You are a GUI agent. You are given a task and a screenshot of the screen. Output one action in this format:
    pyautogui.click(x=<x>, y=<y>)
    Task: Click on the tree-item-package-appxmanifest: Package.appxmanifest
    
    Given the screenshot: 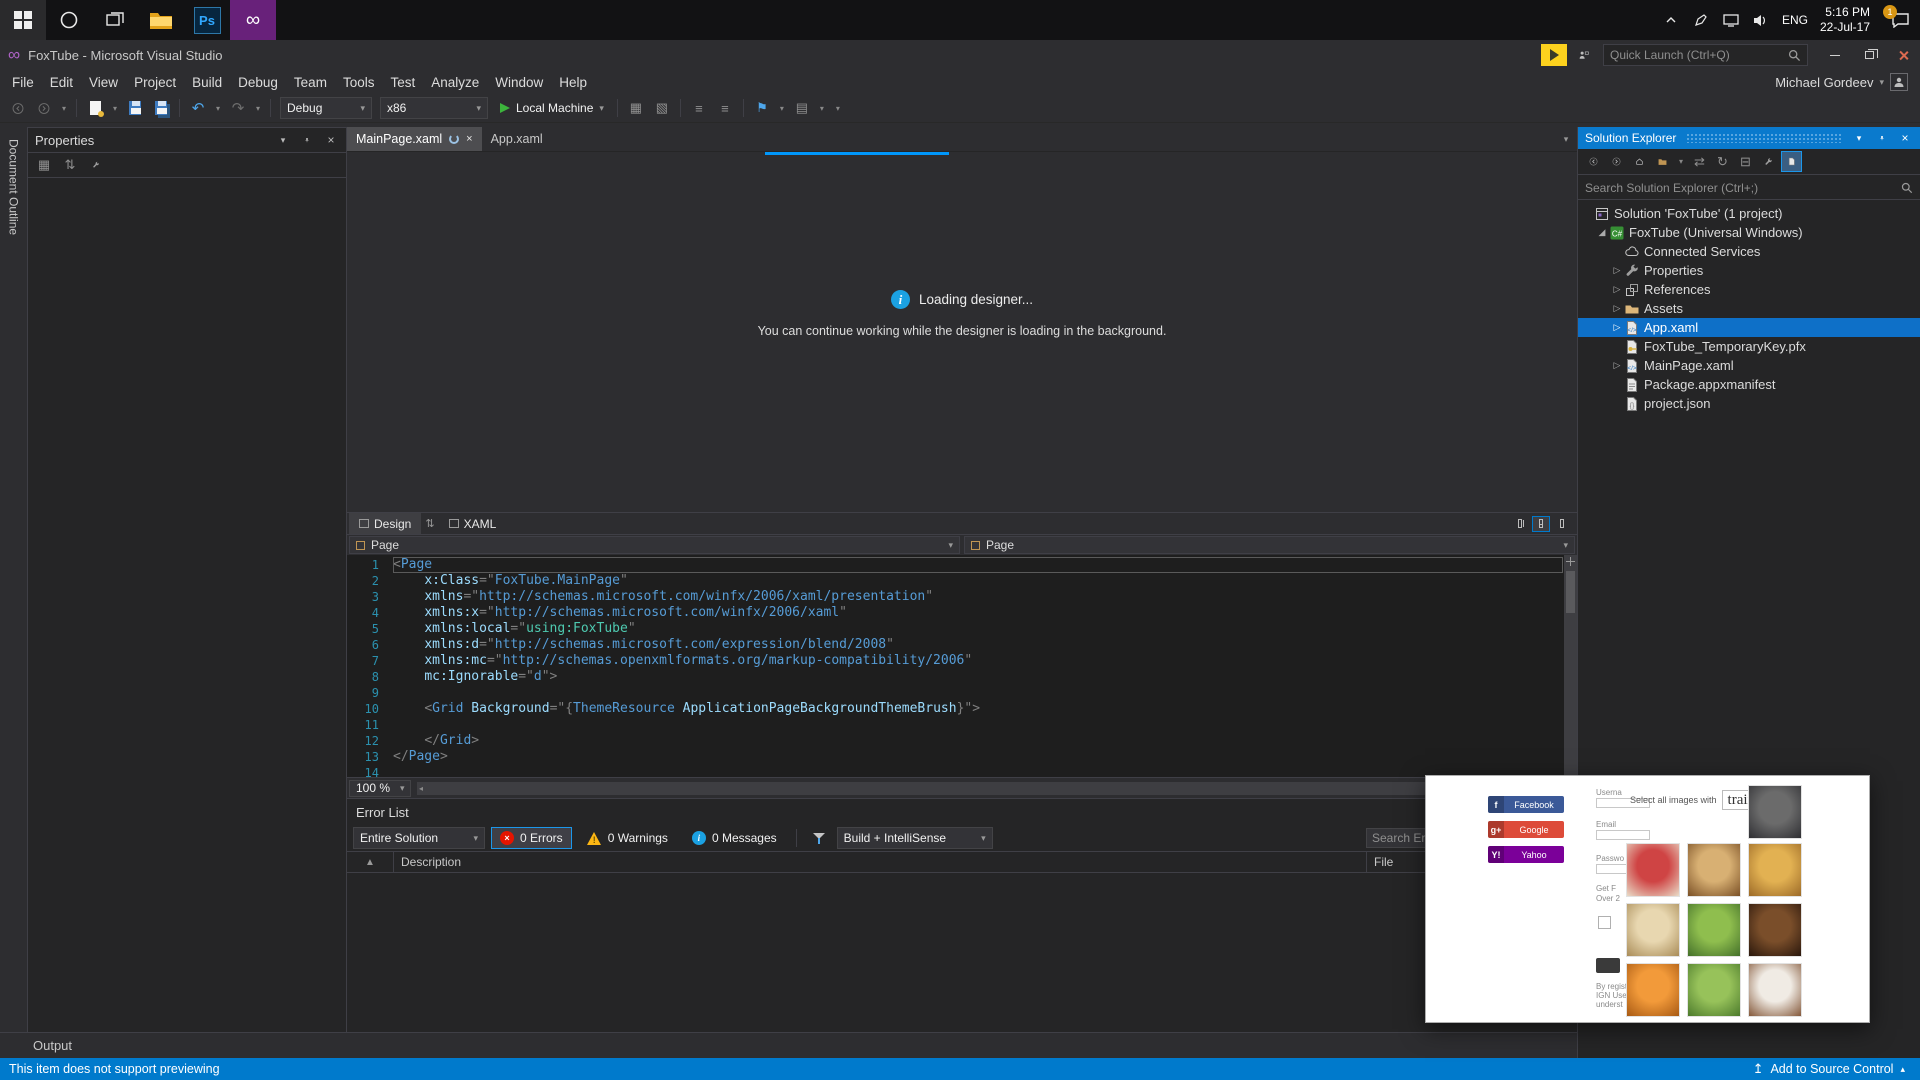 What is the action you would take?
    pyautogui.click(x=1749, y=384)
    